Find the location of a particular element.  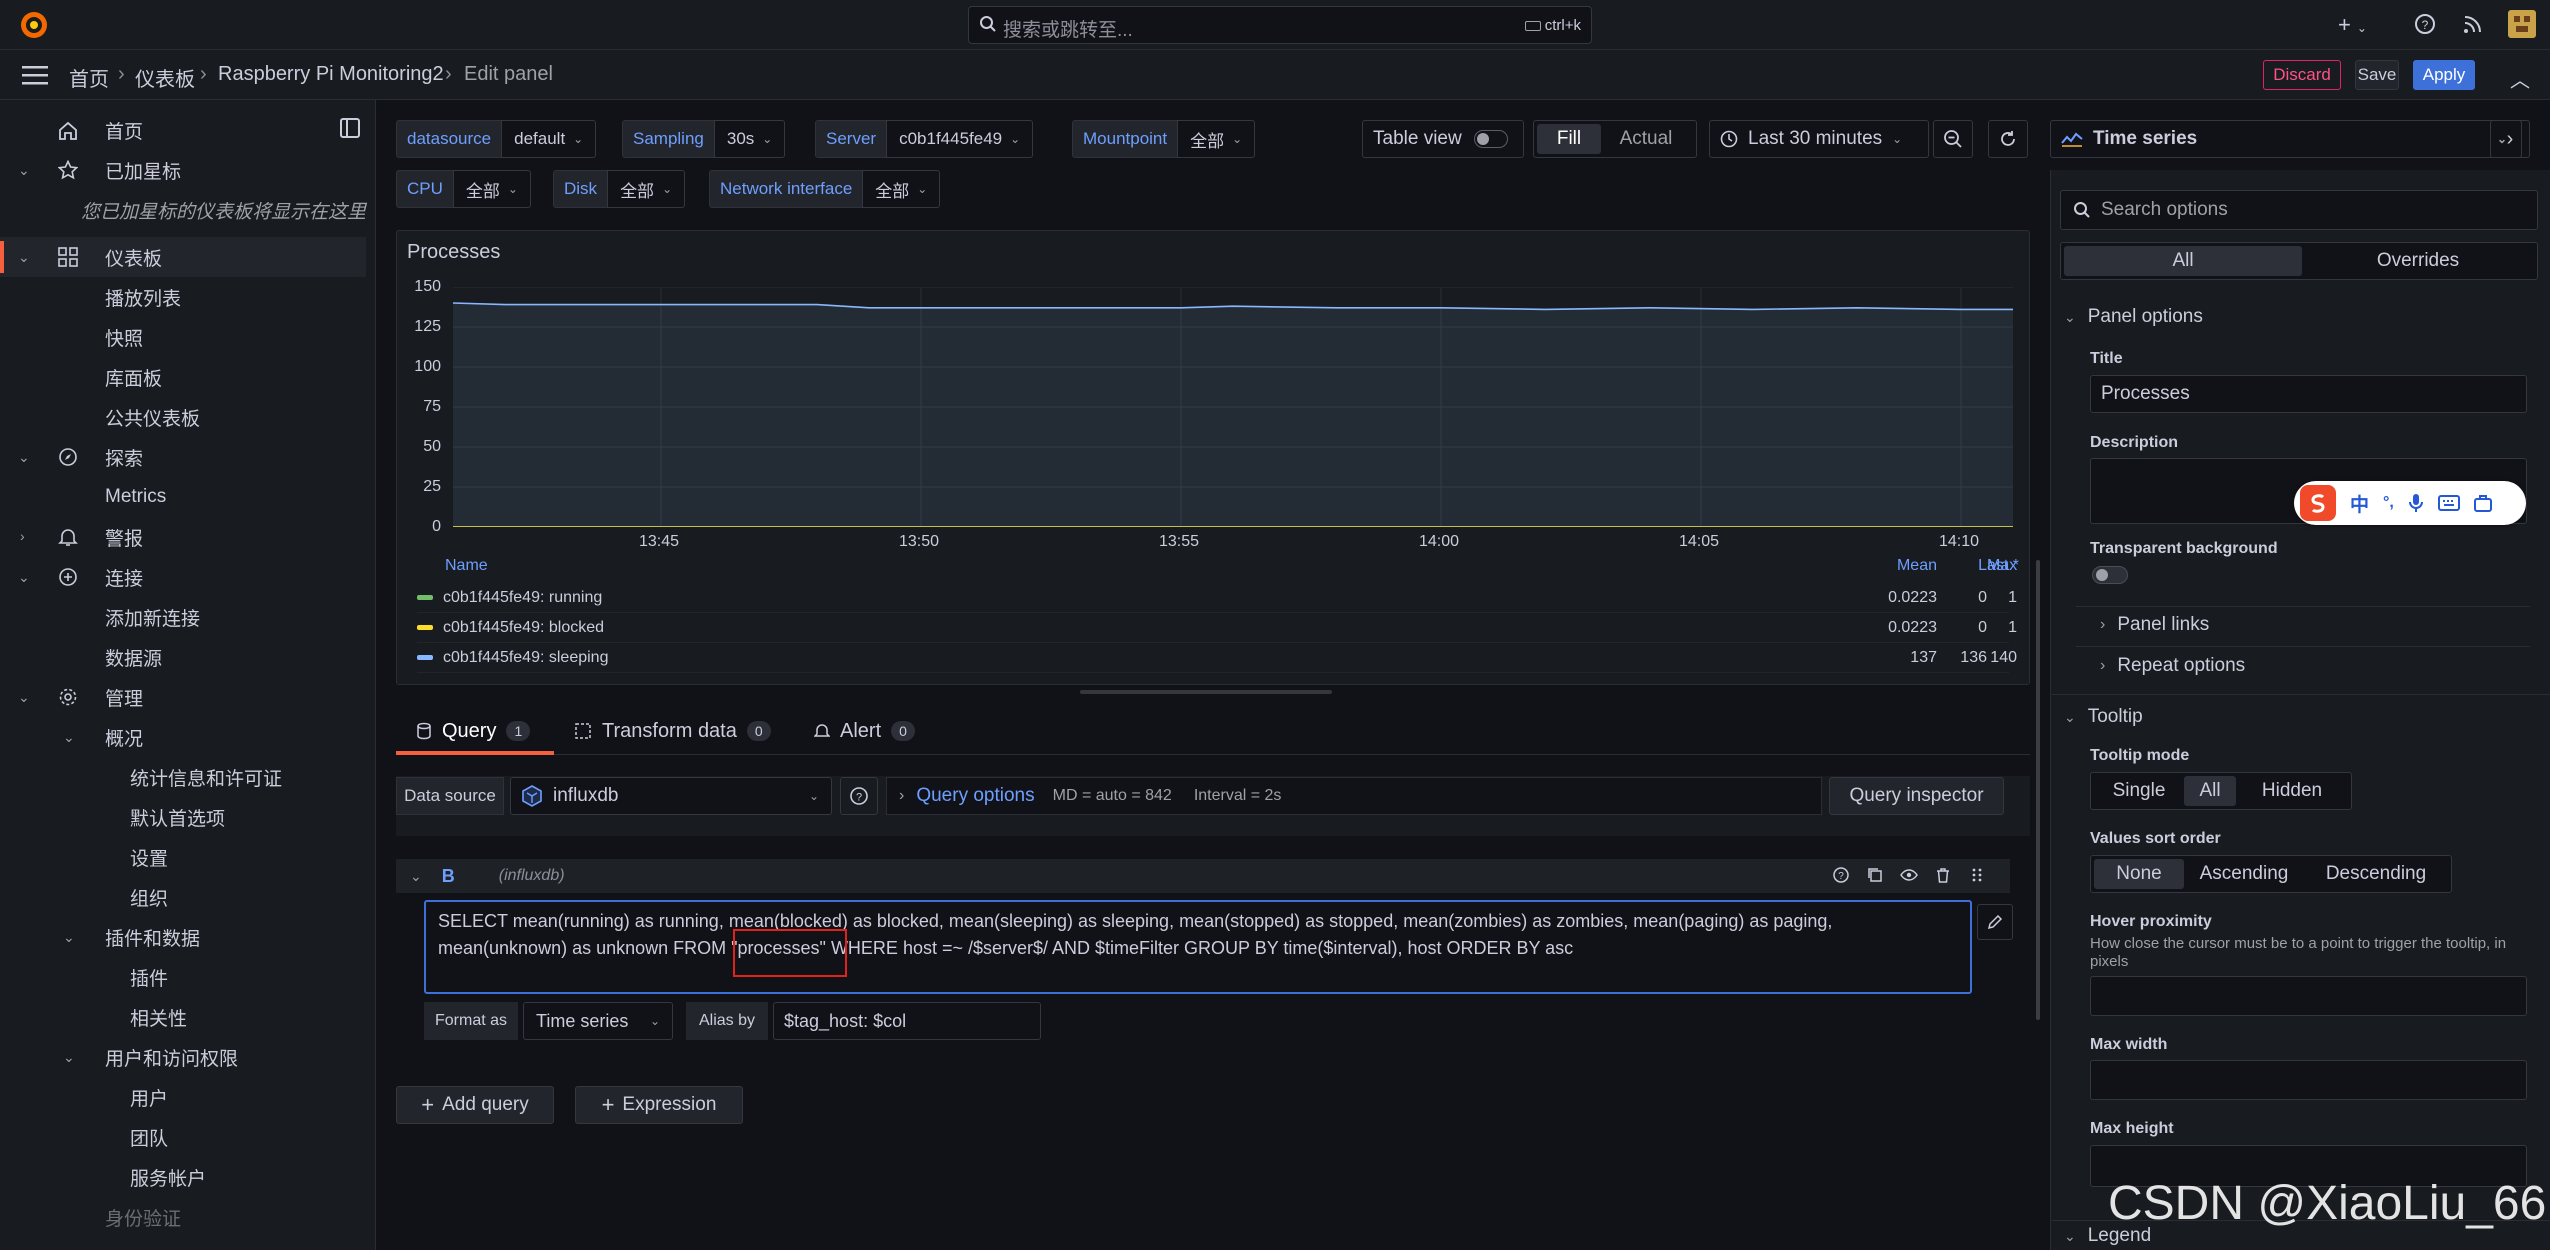

tooltip-mode-all: All is located at coordinates (2210, 791).